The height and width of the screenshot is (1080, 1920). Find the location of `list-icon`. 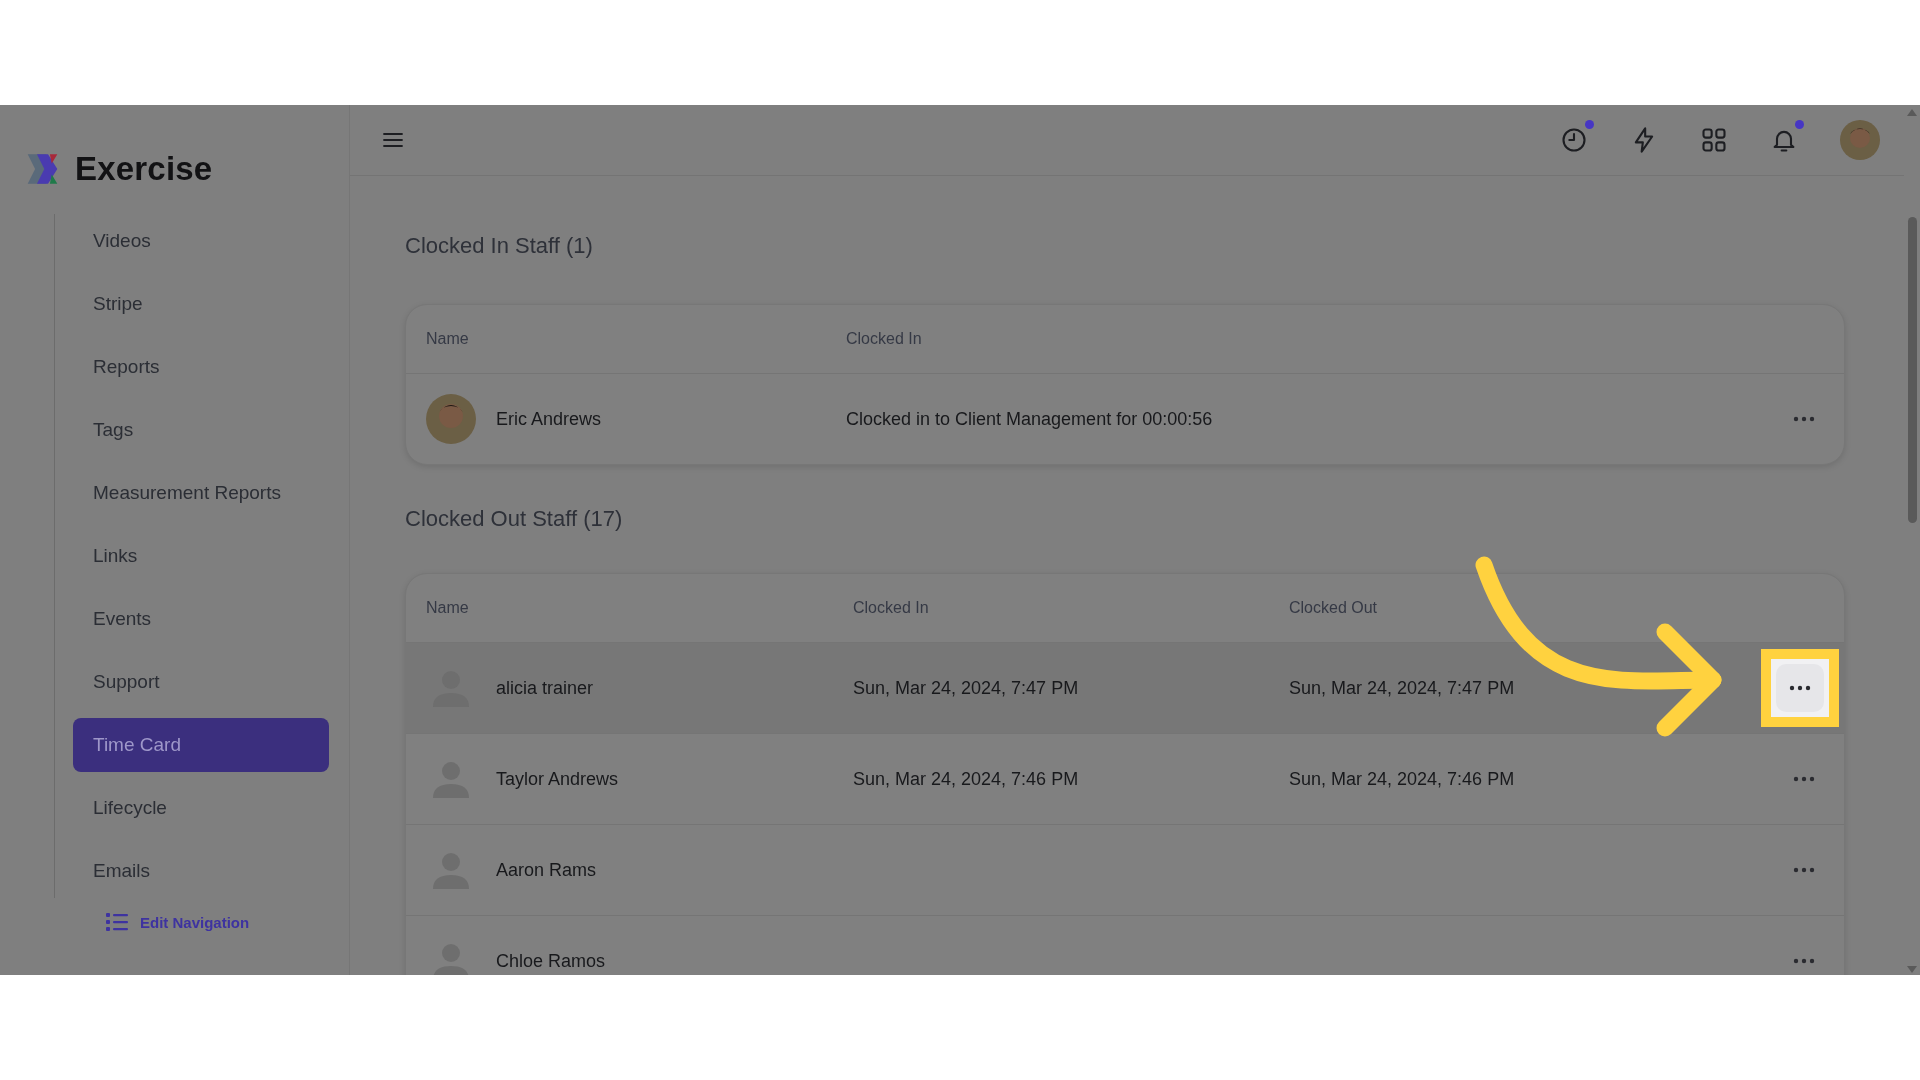

list-icon is located at coordinates (117, 922).